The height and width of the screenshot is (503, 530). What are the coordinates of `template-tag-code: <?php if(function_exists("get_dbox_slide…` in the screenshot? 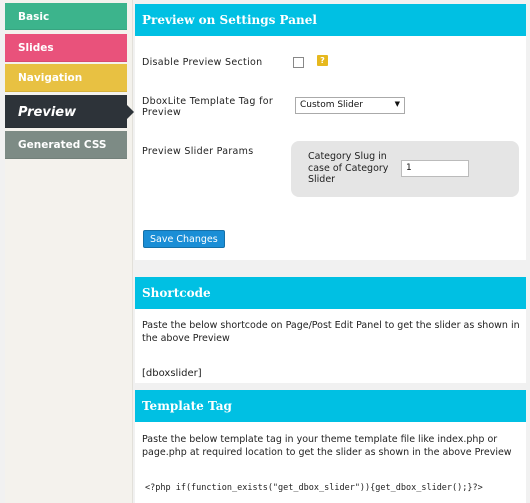 It's located at (314, 488).